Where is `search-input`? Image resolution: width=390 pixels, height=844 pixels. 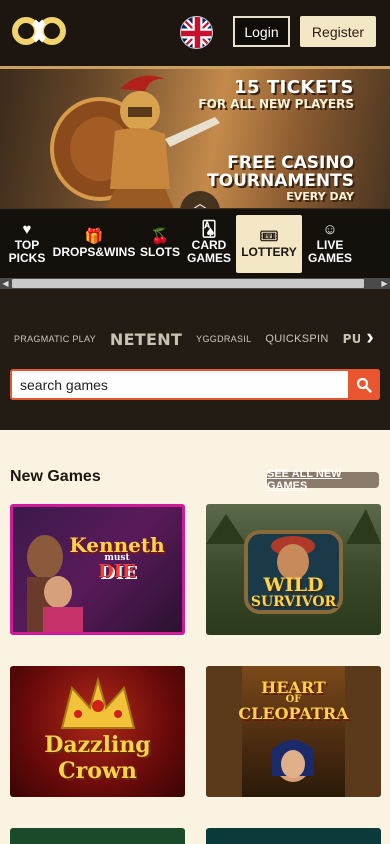 search-input is located at coordinates (180, 385).